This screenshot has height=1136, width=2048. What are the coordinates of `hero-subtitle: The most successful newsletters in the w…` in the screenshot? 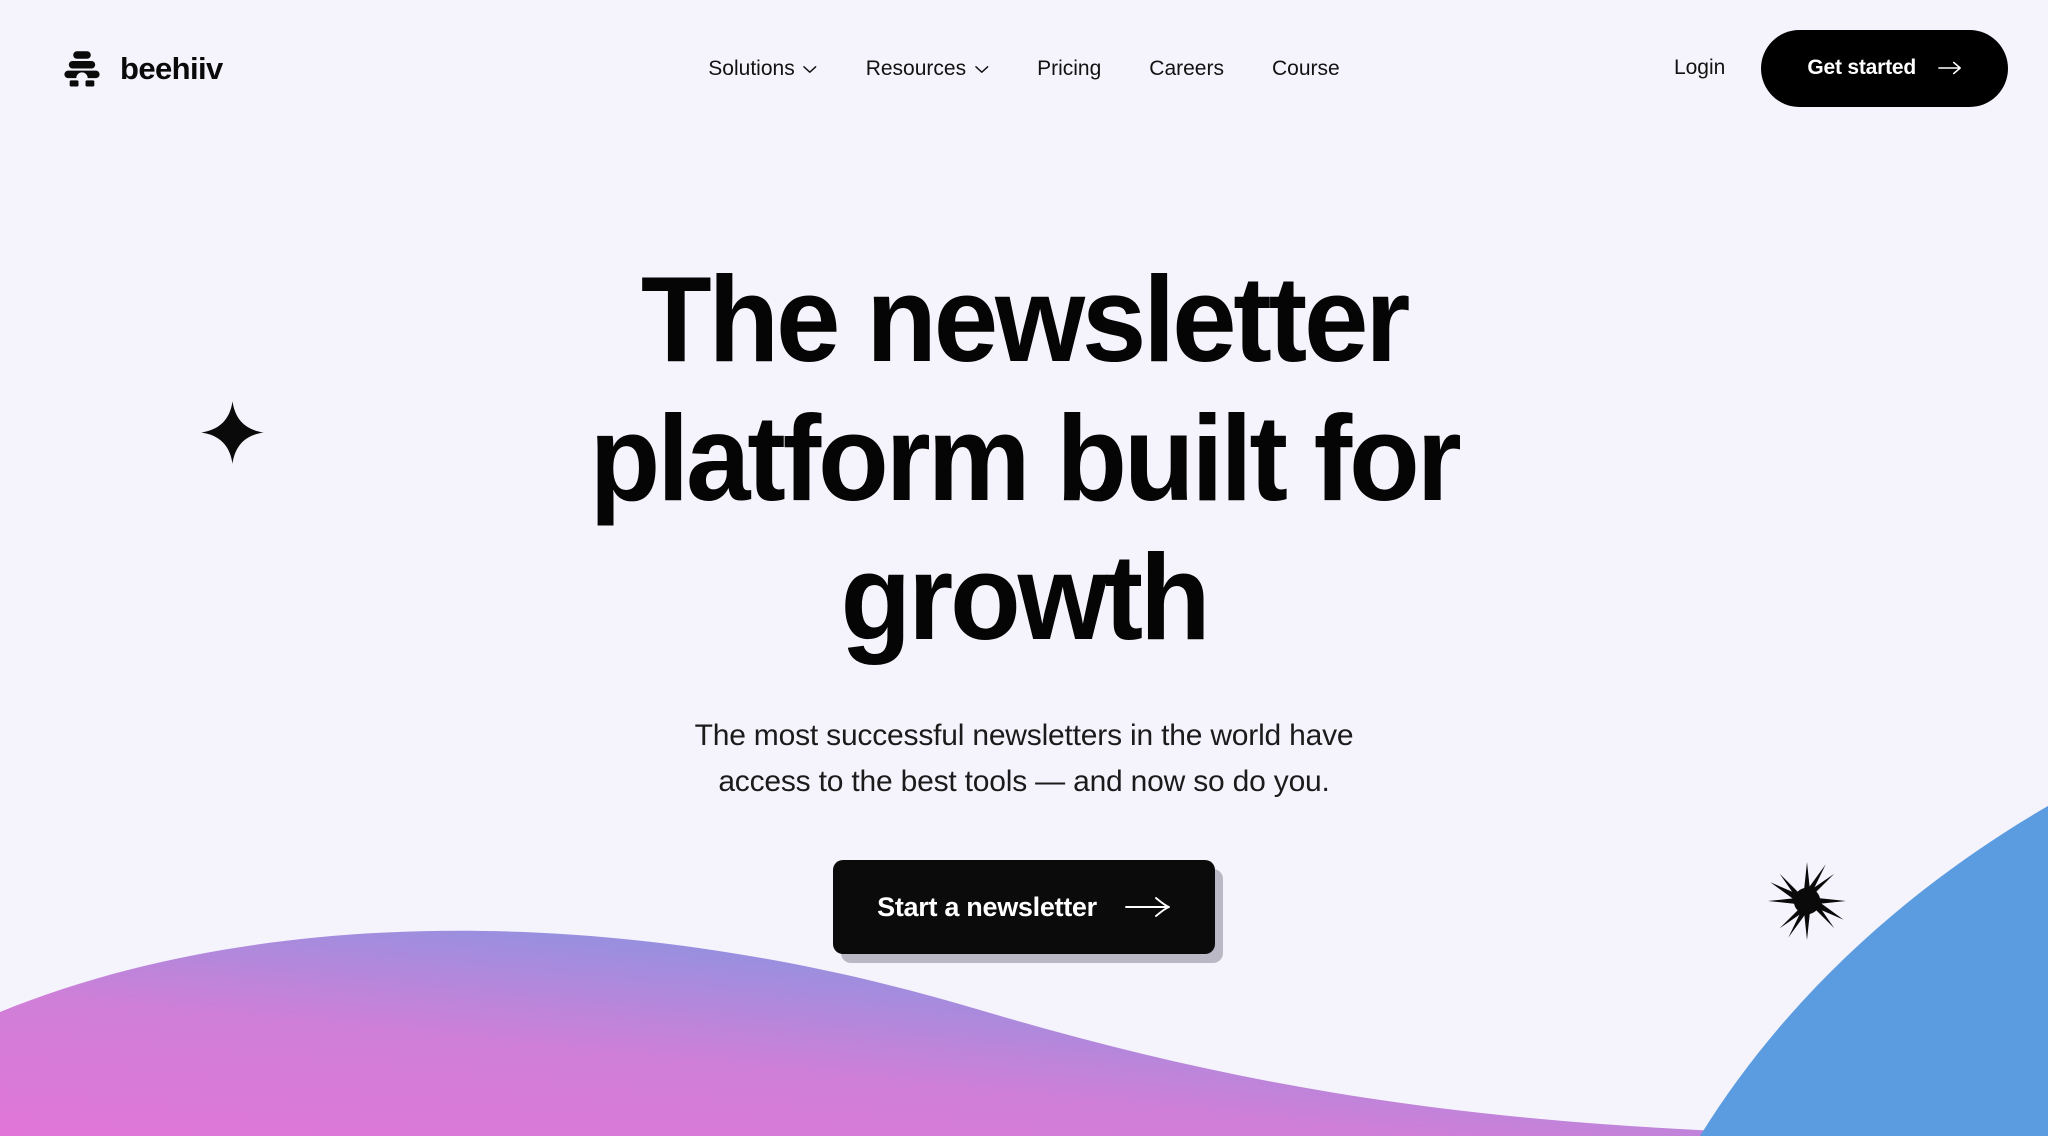 It's located at (1024, 758).